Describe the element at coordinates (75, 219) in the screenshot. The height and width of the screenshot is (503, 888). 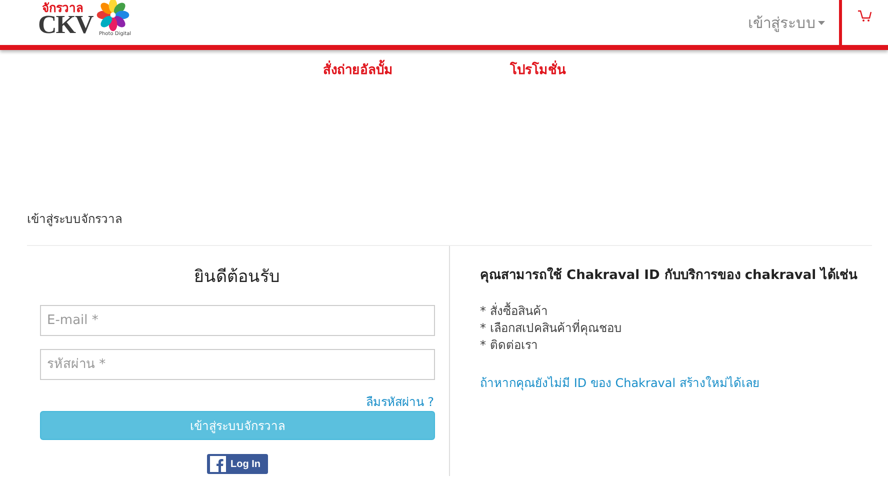
I see `breadcrumb: เข้าสู่ระบบจักรวาล` at that location.